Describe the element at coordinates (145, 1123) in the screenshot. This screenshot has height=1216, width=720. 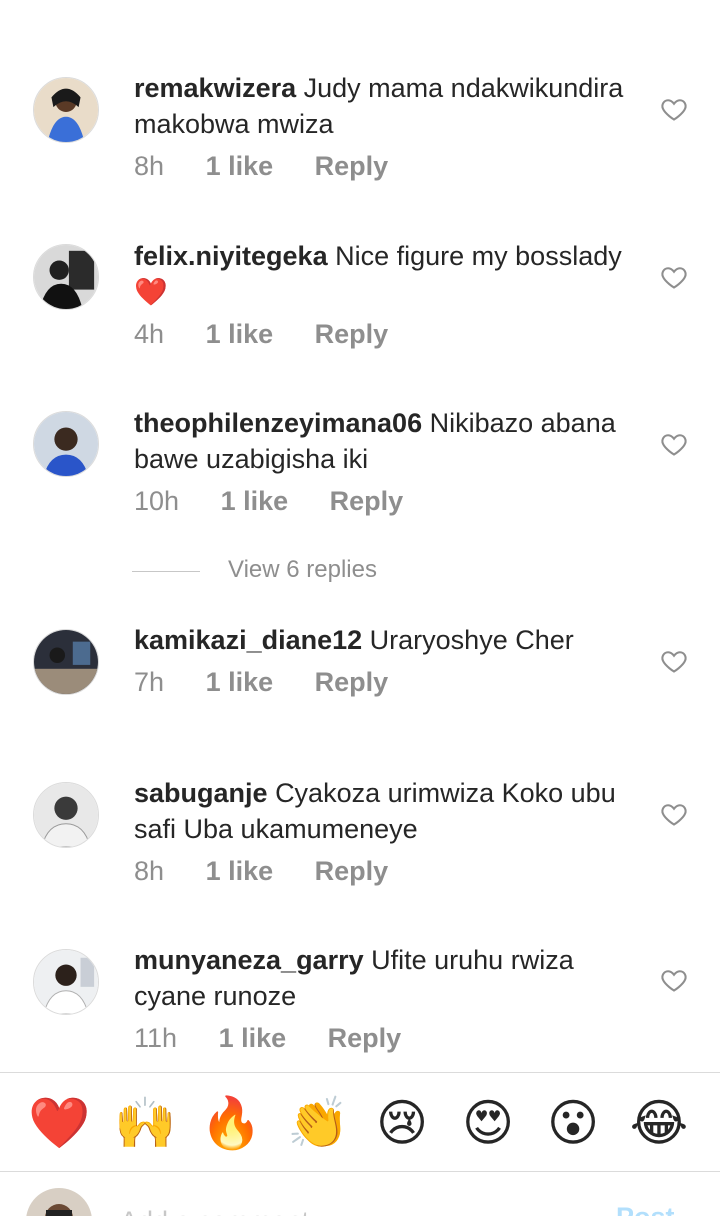
I see `emoji-raised-hands-button: 🙌` at that location.